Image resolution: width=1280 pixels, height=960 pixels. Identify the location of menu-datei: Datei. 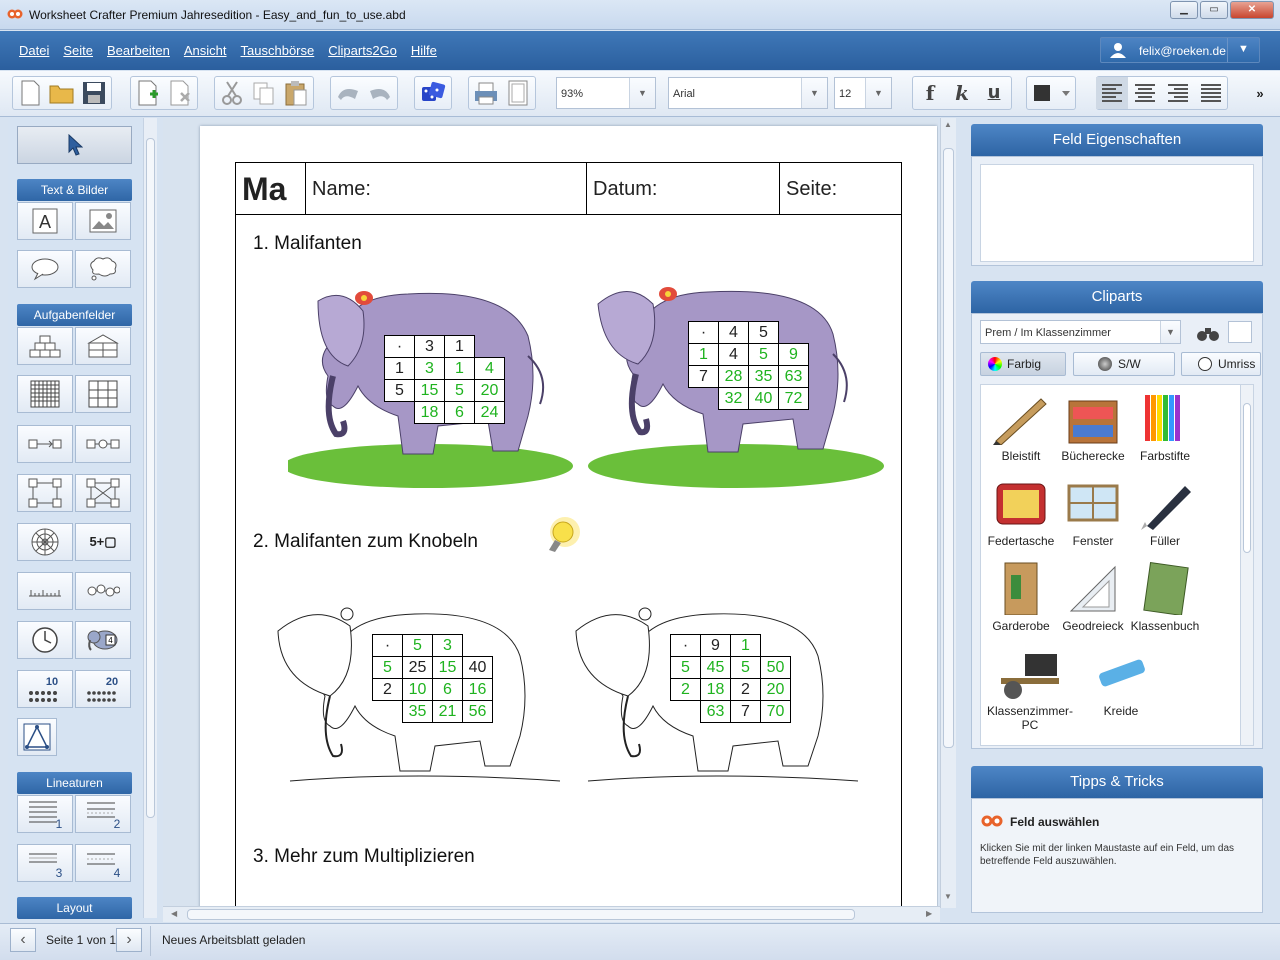
(34, 50).